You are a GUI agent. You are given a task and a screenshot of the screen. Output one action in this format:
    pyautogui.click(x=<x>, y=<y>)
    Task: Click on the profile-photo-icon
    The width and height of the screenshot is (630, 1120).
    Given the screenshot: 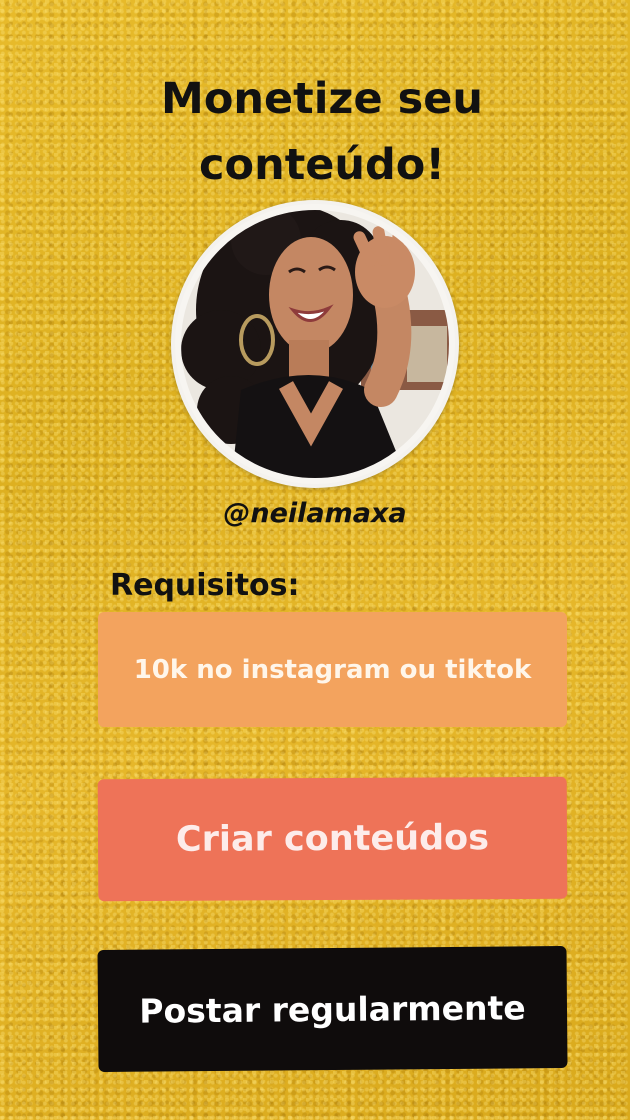 What is the action you would take?
    pyautogui.click(x=315, y=344)
    